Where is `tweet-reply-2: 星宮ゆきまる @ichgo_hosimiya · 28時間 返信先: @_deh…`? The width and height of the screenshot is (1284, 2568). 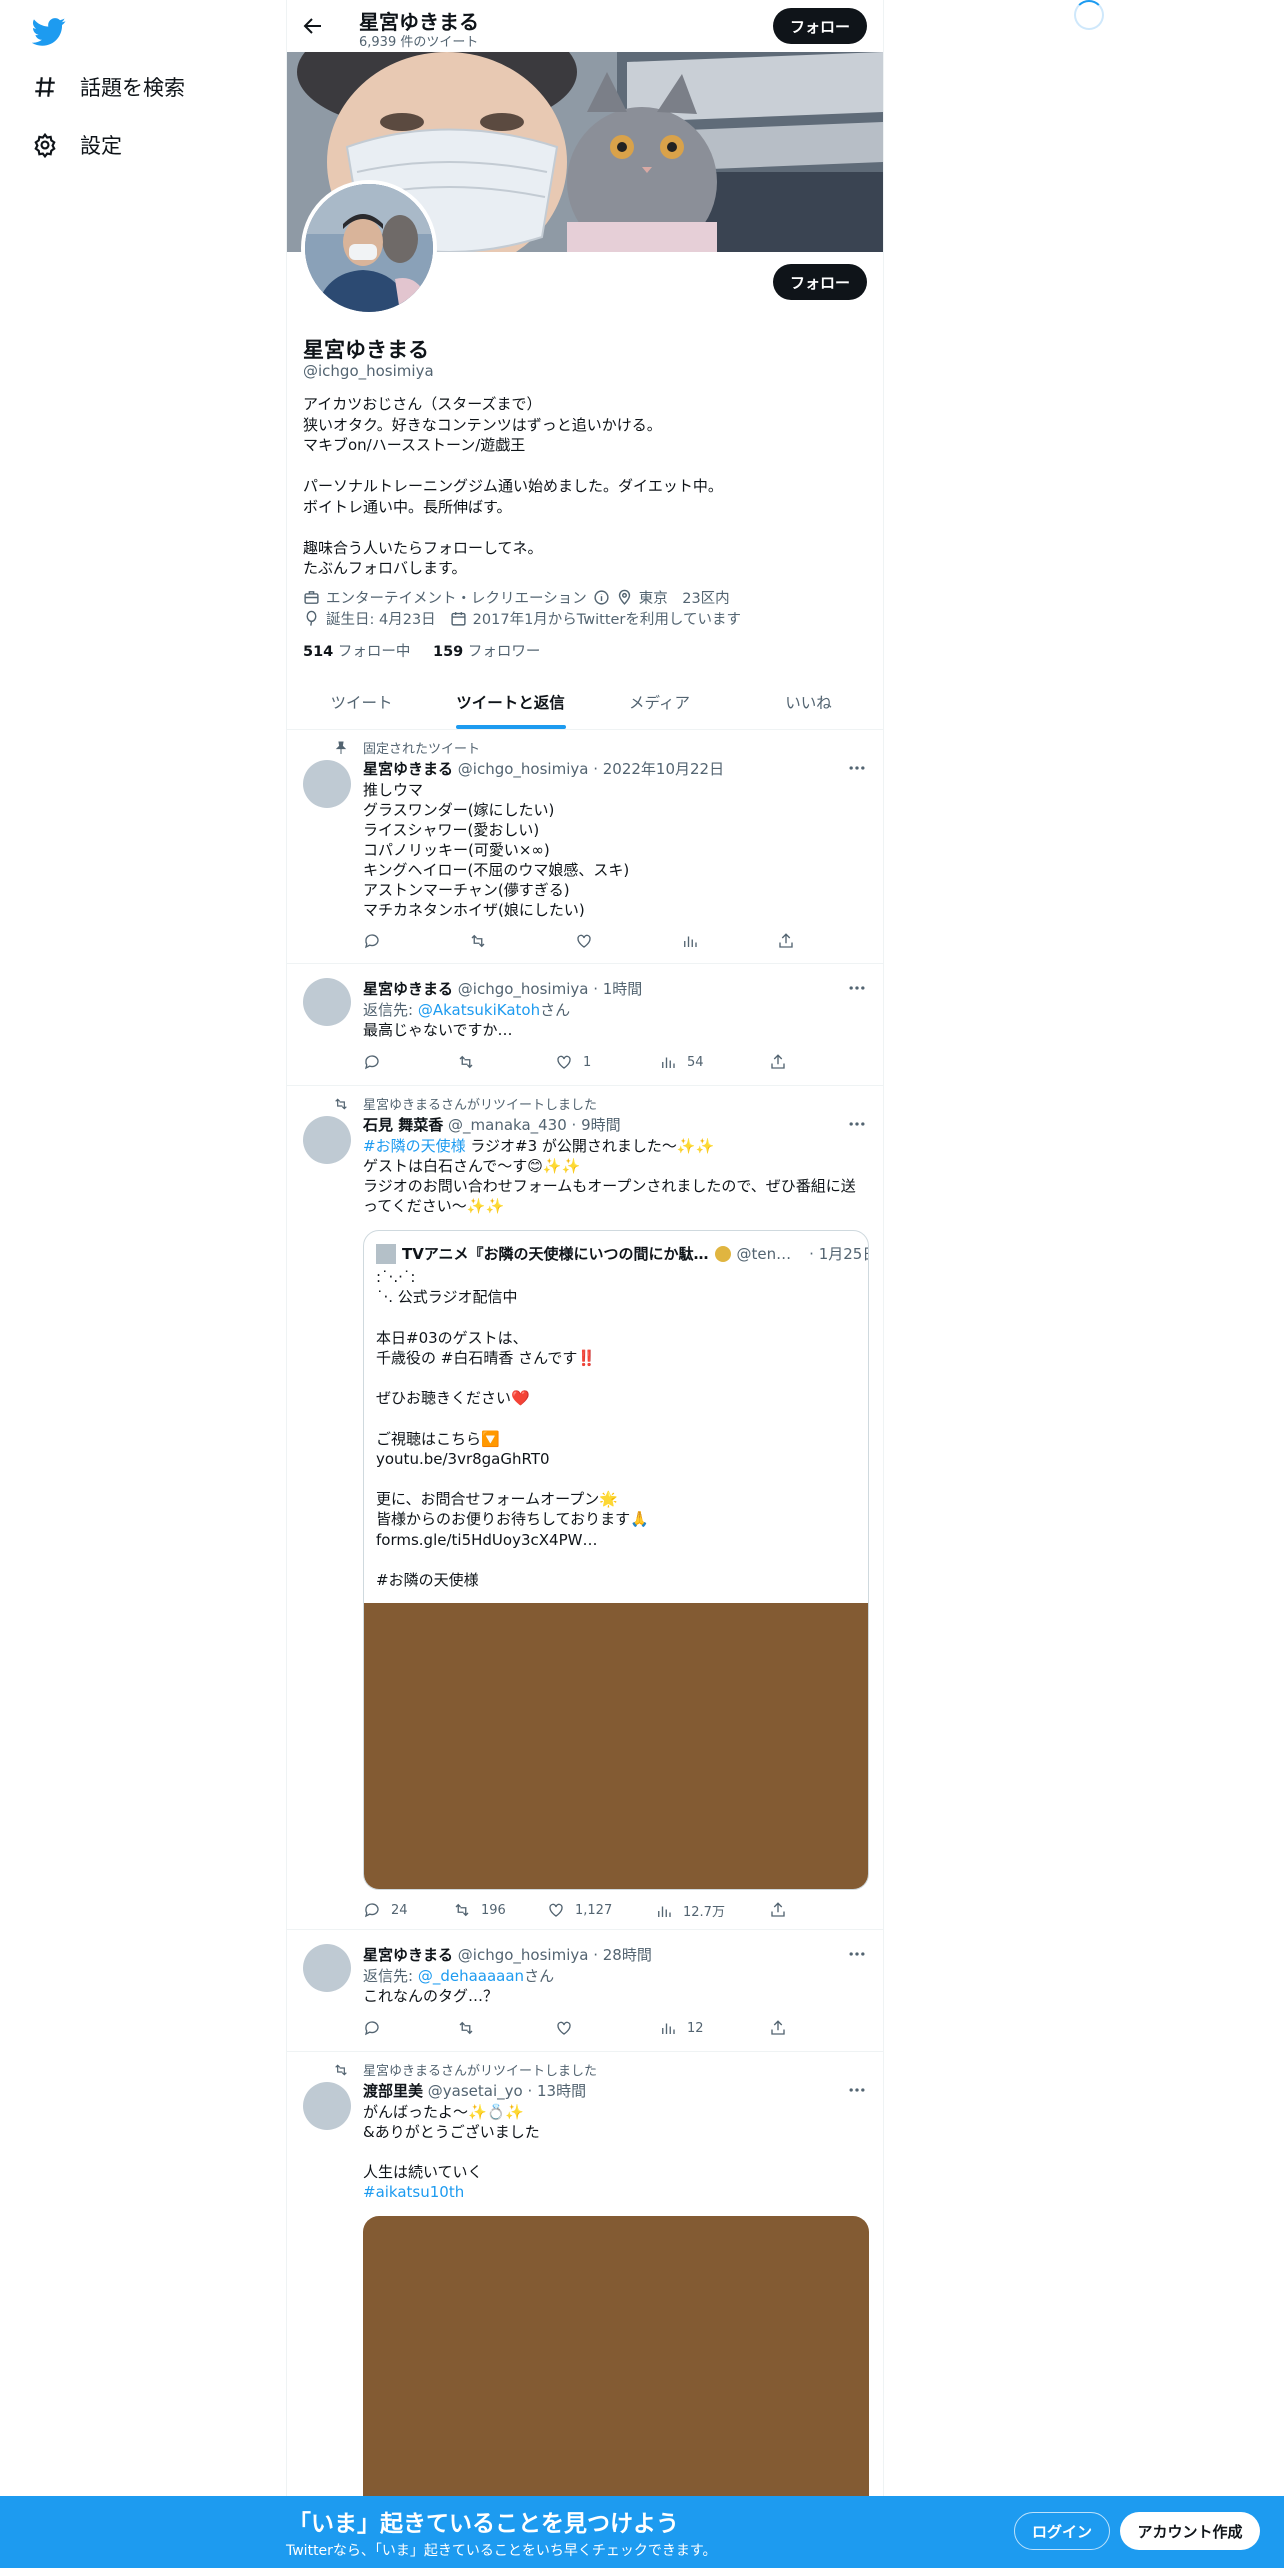
tweet-reply-2: 星宮ゆきまる @ichgo_hosimiya · 28時間 返信先: @_deh… is located at coordinates (585, 1991).